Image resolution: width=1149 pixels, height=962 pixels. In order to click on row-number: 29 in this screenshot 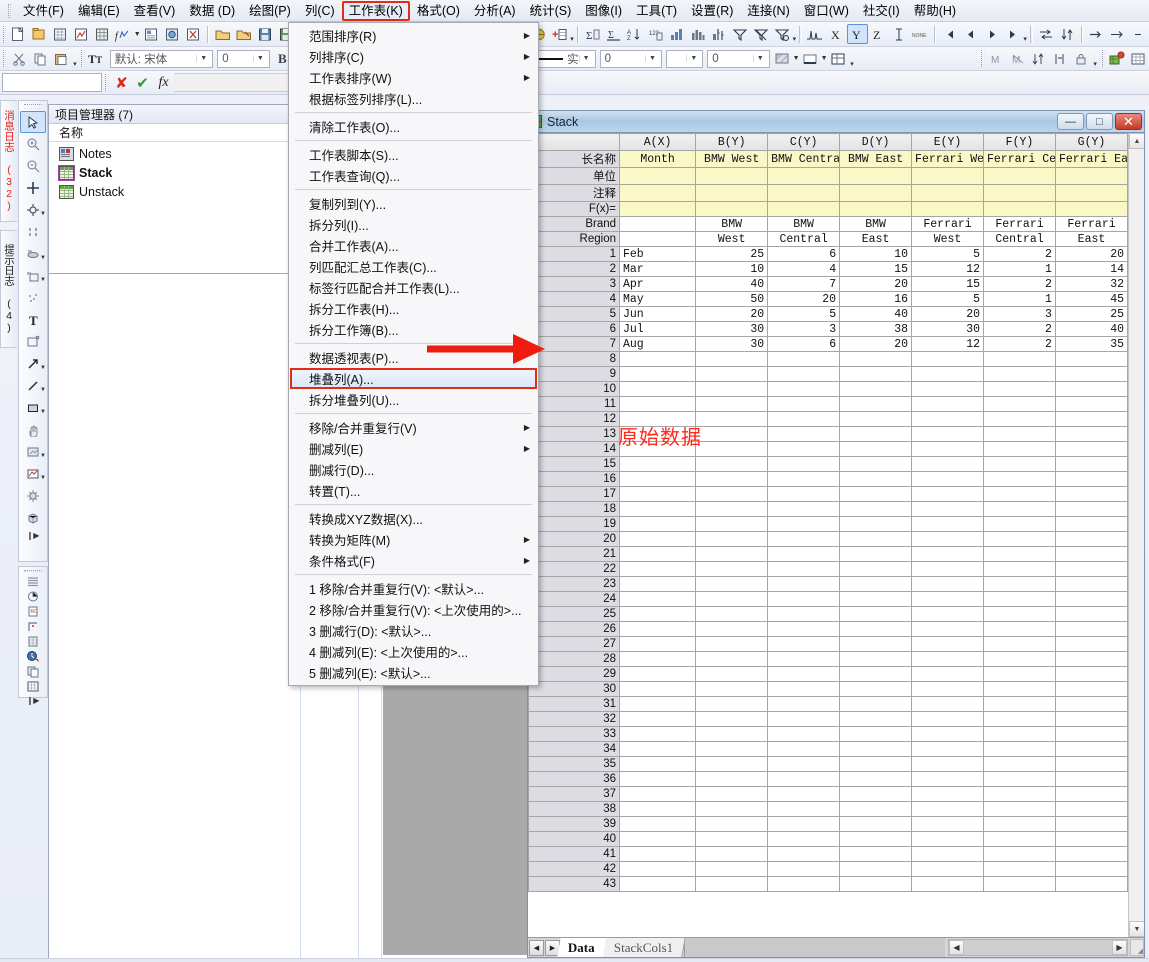, I will do `click(574, 674)`.